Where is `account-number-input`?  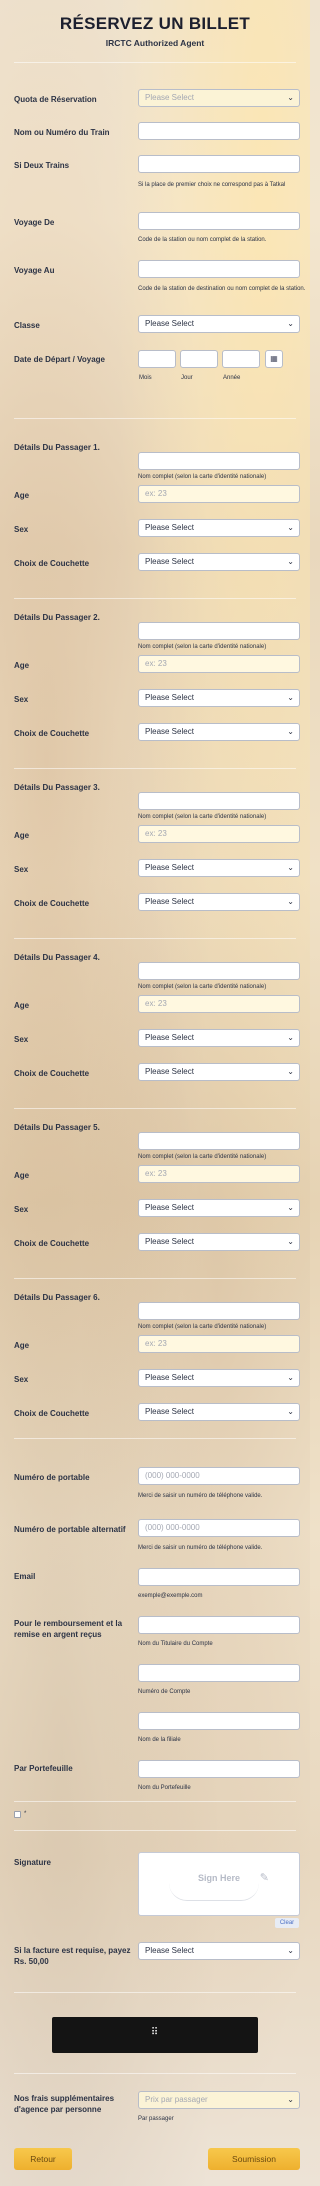 account-number-input is located at coordinates (219, 1673).